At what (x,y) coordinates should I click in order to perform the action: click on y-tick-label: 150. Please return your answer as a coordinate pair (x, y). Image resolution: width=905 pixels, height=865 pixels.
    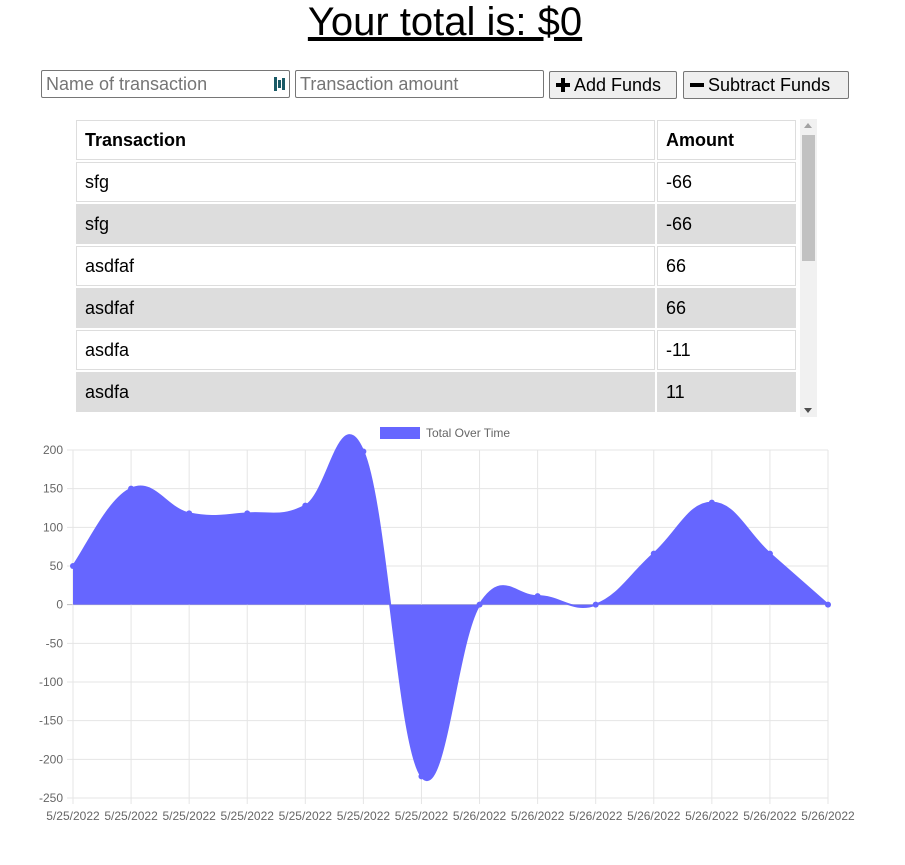
    Looking at the image, I should click on (53, 489).